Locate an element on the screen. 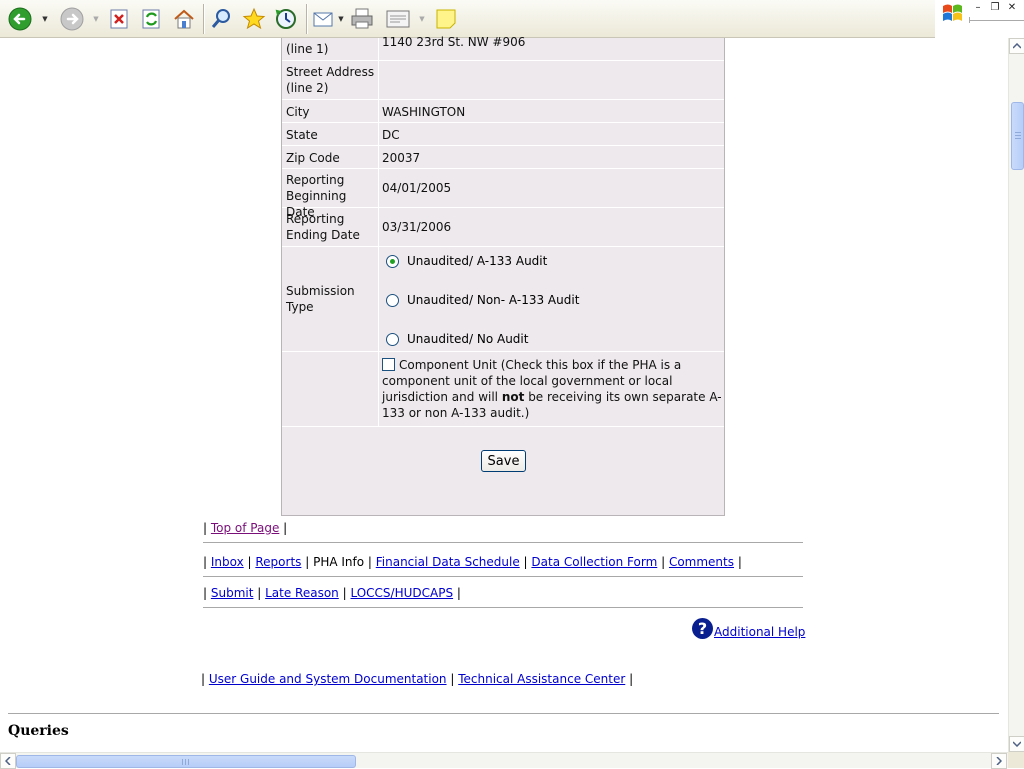  form-row-state: State DC is located at coordinates (503, 134).